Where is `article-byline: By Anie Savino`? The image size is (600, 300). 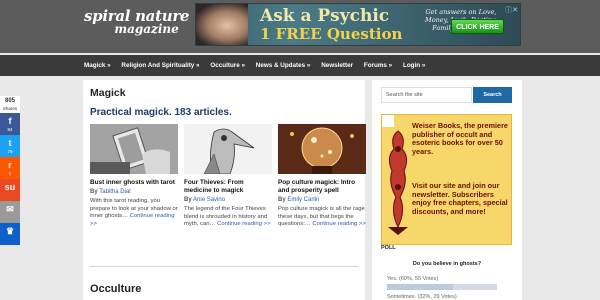
article-byline: By Anie Savino is located at coordinates (228, 200).